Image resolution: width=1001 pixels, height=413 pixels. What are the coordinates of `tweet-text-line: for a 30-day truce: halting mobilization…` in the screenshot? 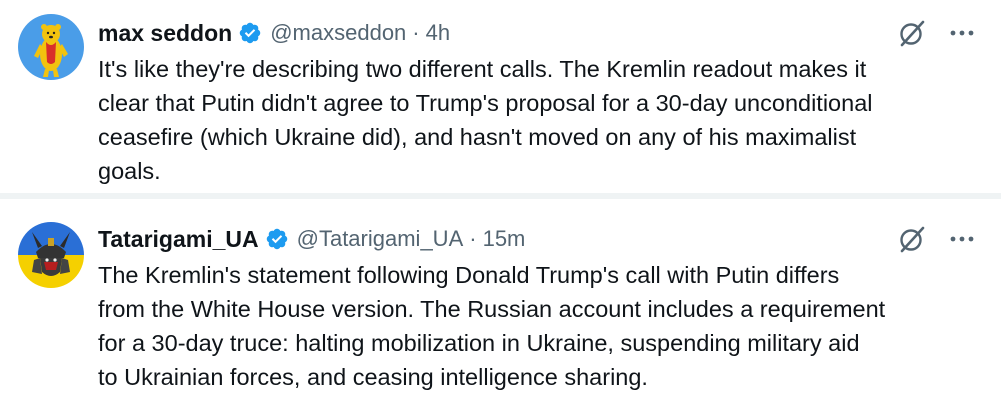 It's located at (479, 343).